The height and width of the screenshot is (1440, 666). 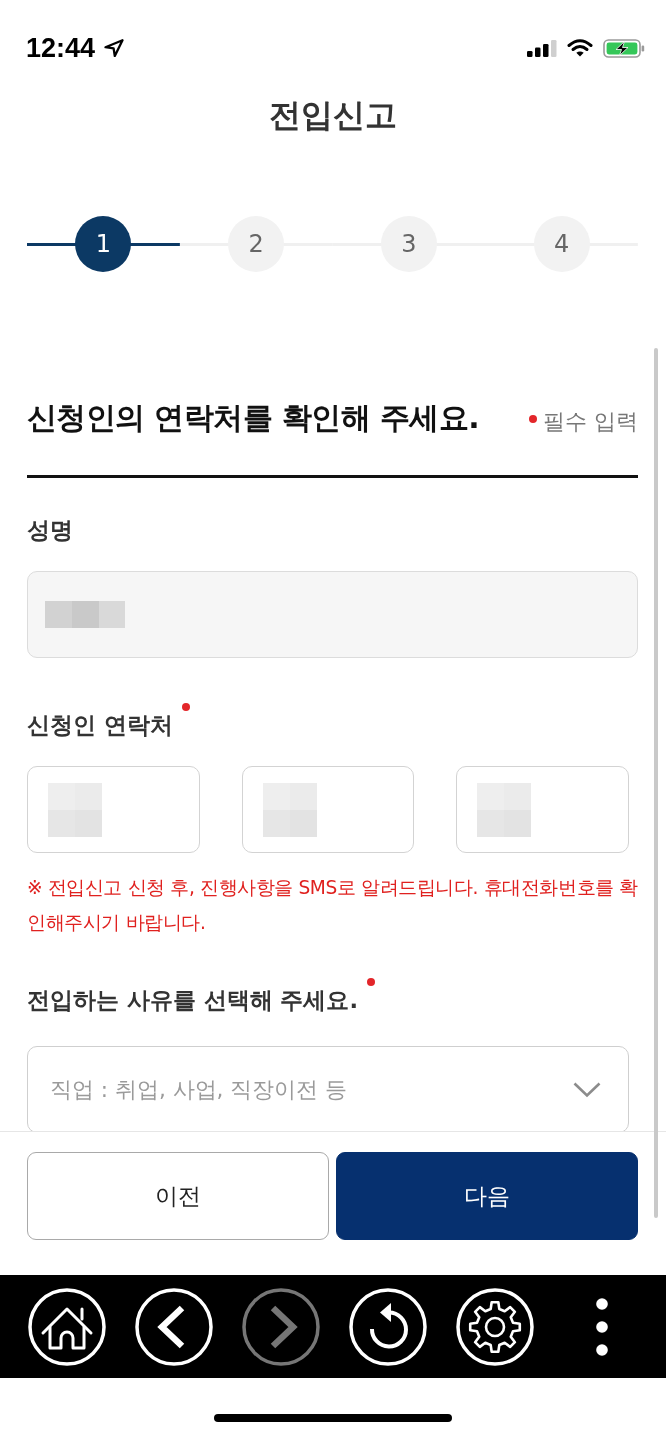 What do you see at coordinates (114, 48) in the screenshot?
I see `location-arrow-icon` at bounding box center [114, 48].